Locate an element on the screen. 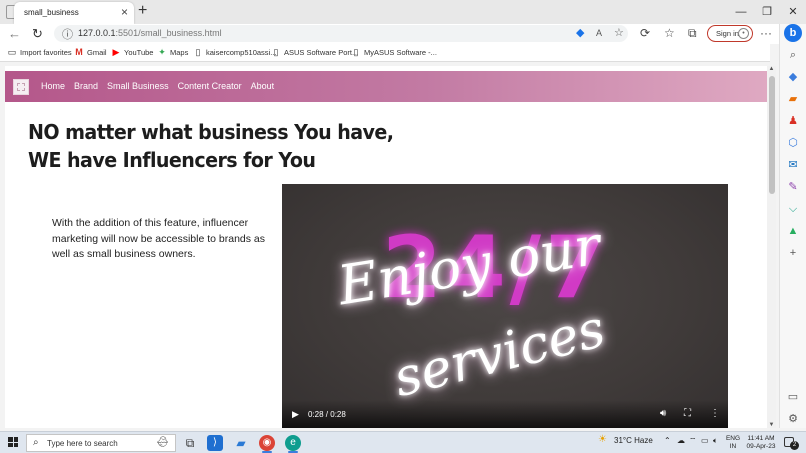  page-scrollbar: ▲ ▼ is located at coordinates (771, 247).